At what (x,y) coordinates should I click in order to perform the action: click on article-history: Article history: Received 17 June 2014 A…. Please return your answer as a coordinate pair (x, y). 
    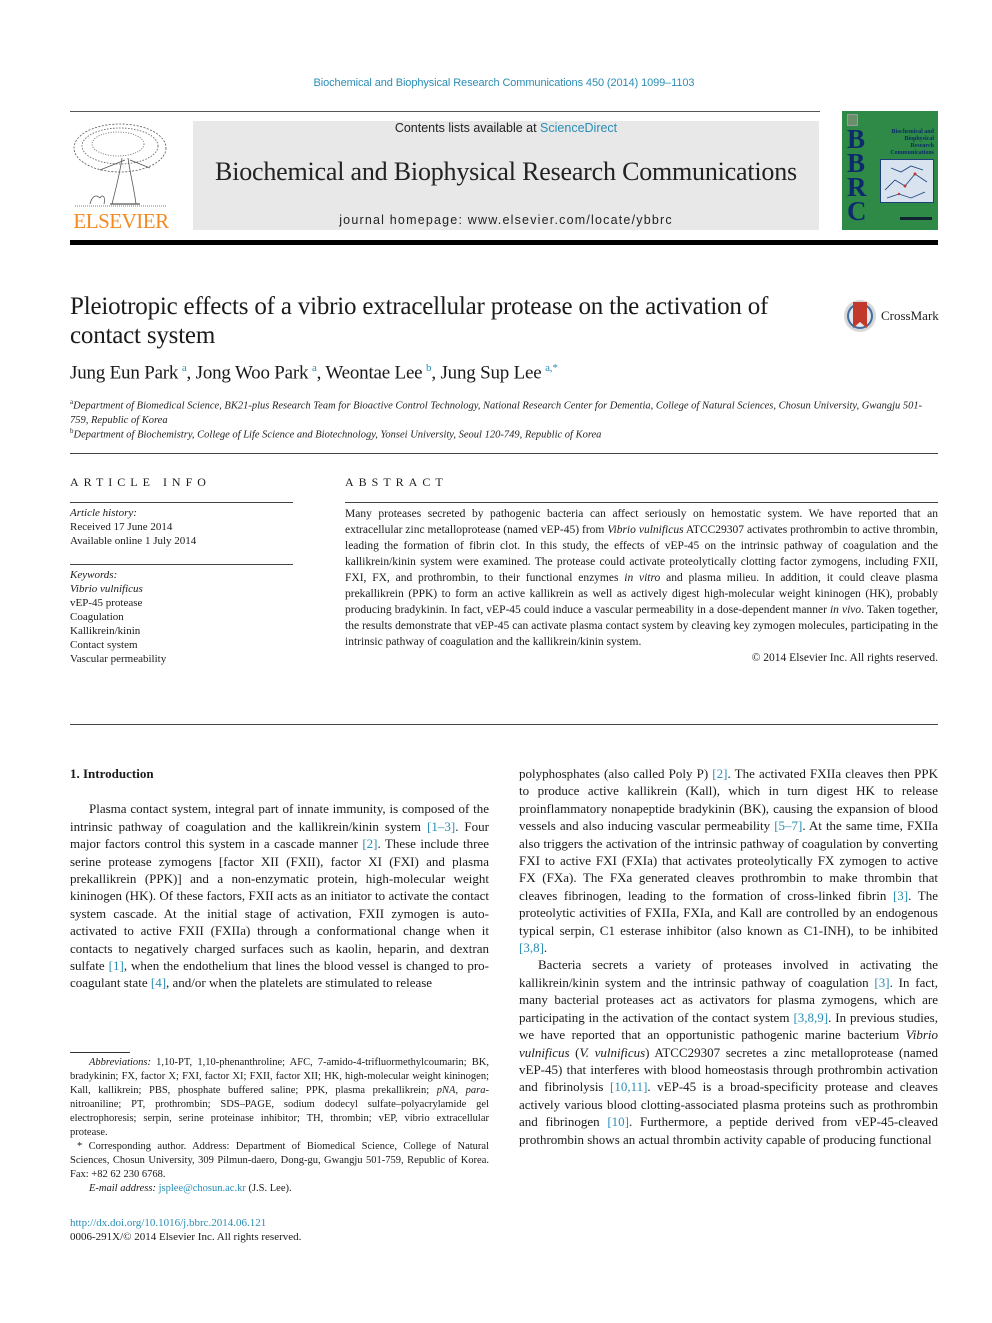
    Looking at the image, I should click on (182, 527).